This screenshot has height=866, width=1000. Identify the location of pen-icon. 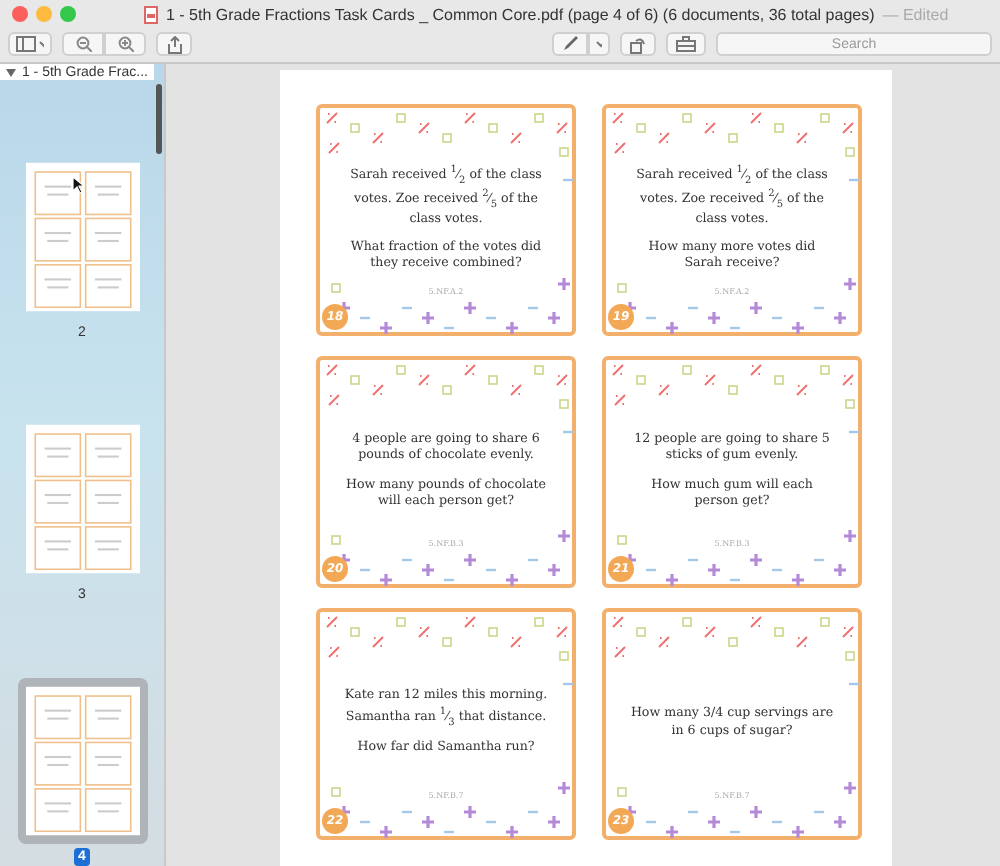
(570, 44).